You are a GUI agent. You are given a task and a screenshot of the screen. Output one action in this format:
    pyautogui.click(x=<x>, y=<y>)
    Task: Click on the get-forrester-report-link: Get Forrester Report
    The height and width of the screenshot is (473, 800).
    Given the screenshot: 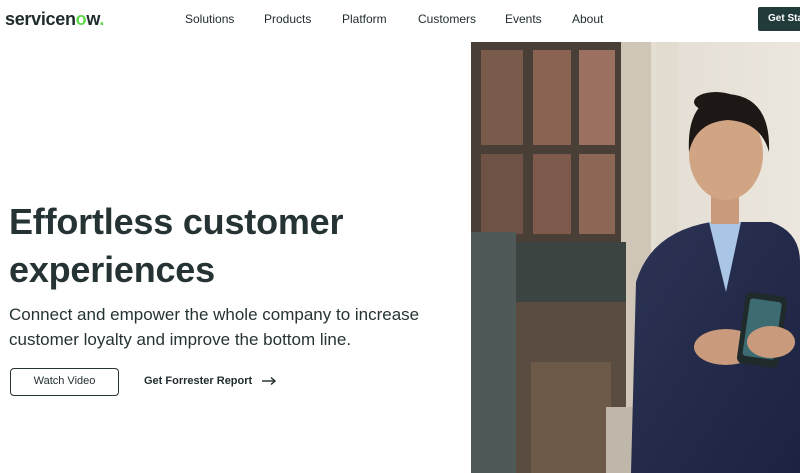 What is the action you would take?
    pyautogui.click(x=210, y=381)
    